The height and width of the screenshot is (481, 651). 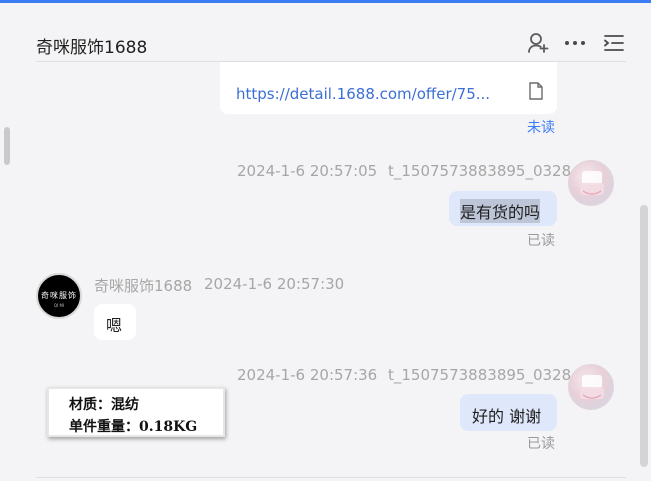 What do you see at coordinates (133, 427) in the screenshot?
I see `sticker-weight: 单件重量：0.18KG` at bounding box center [133, 427].